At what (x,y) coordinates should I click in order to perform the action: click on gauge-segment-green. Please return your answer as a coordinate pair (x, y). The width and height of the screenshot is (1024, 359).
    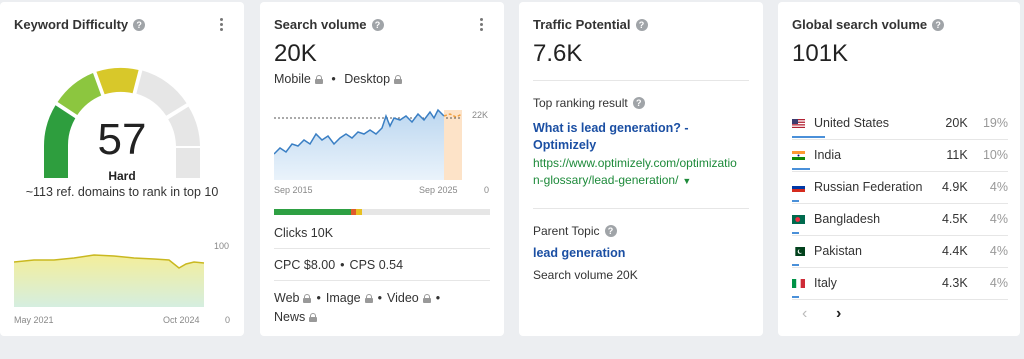
    Looking at the image, I should click on (79, 94).